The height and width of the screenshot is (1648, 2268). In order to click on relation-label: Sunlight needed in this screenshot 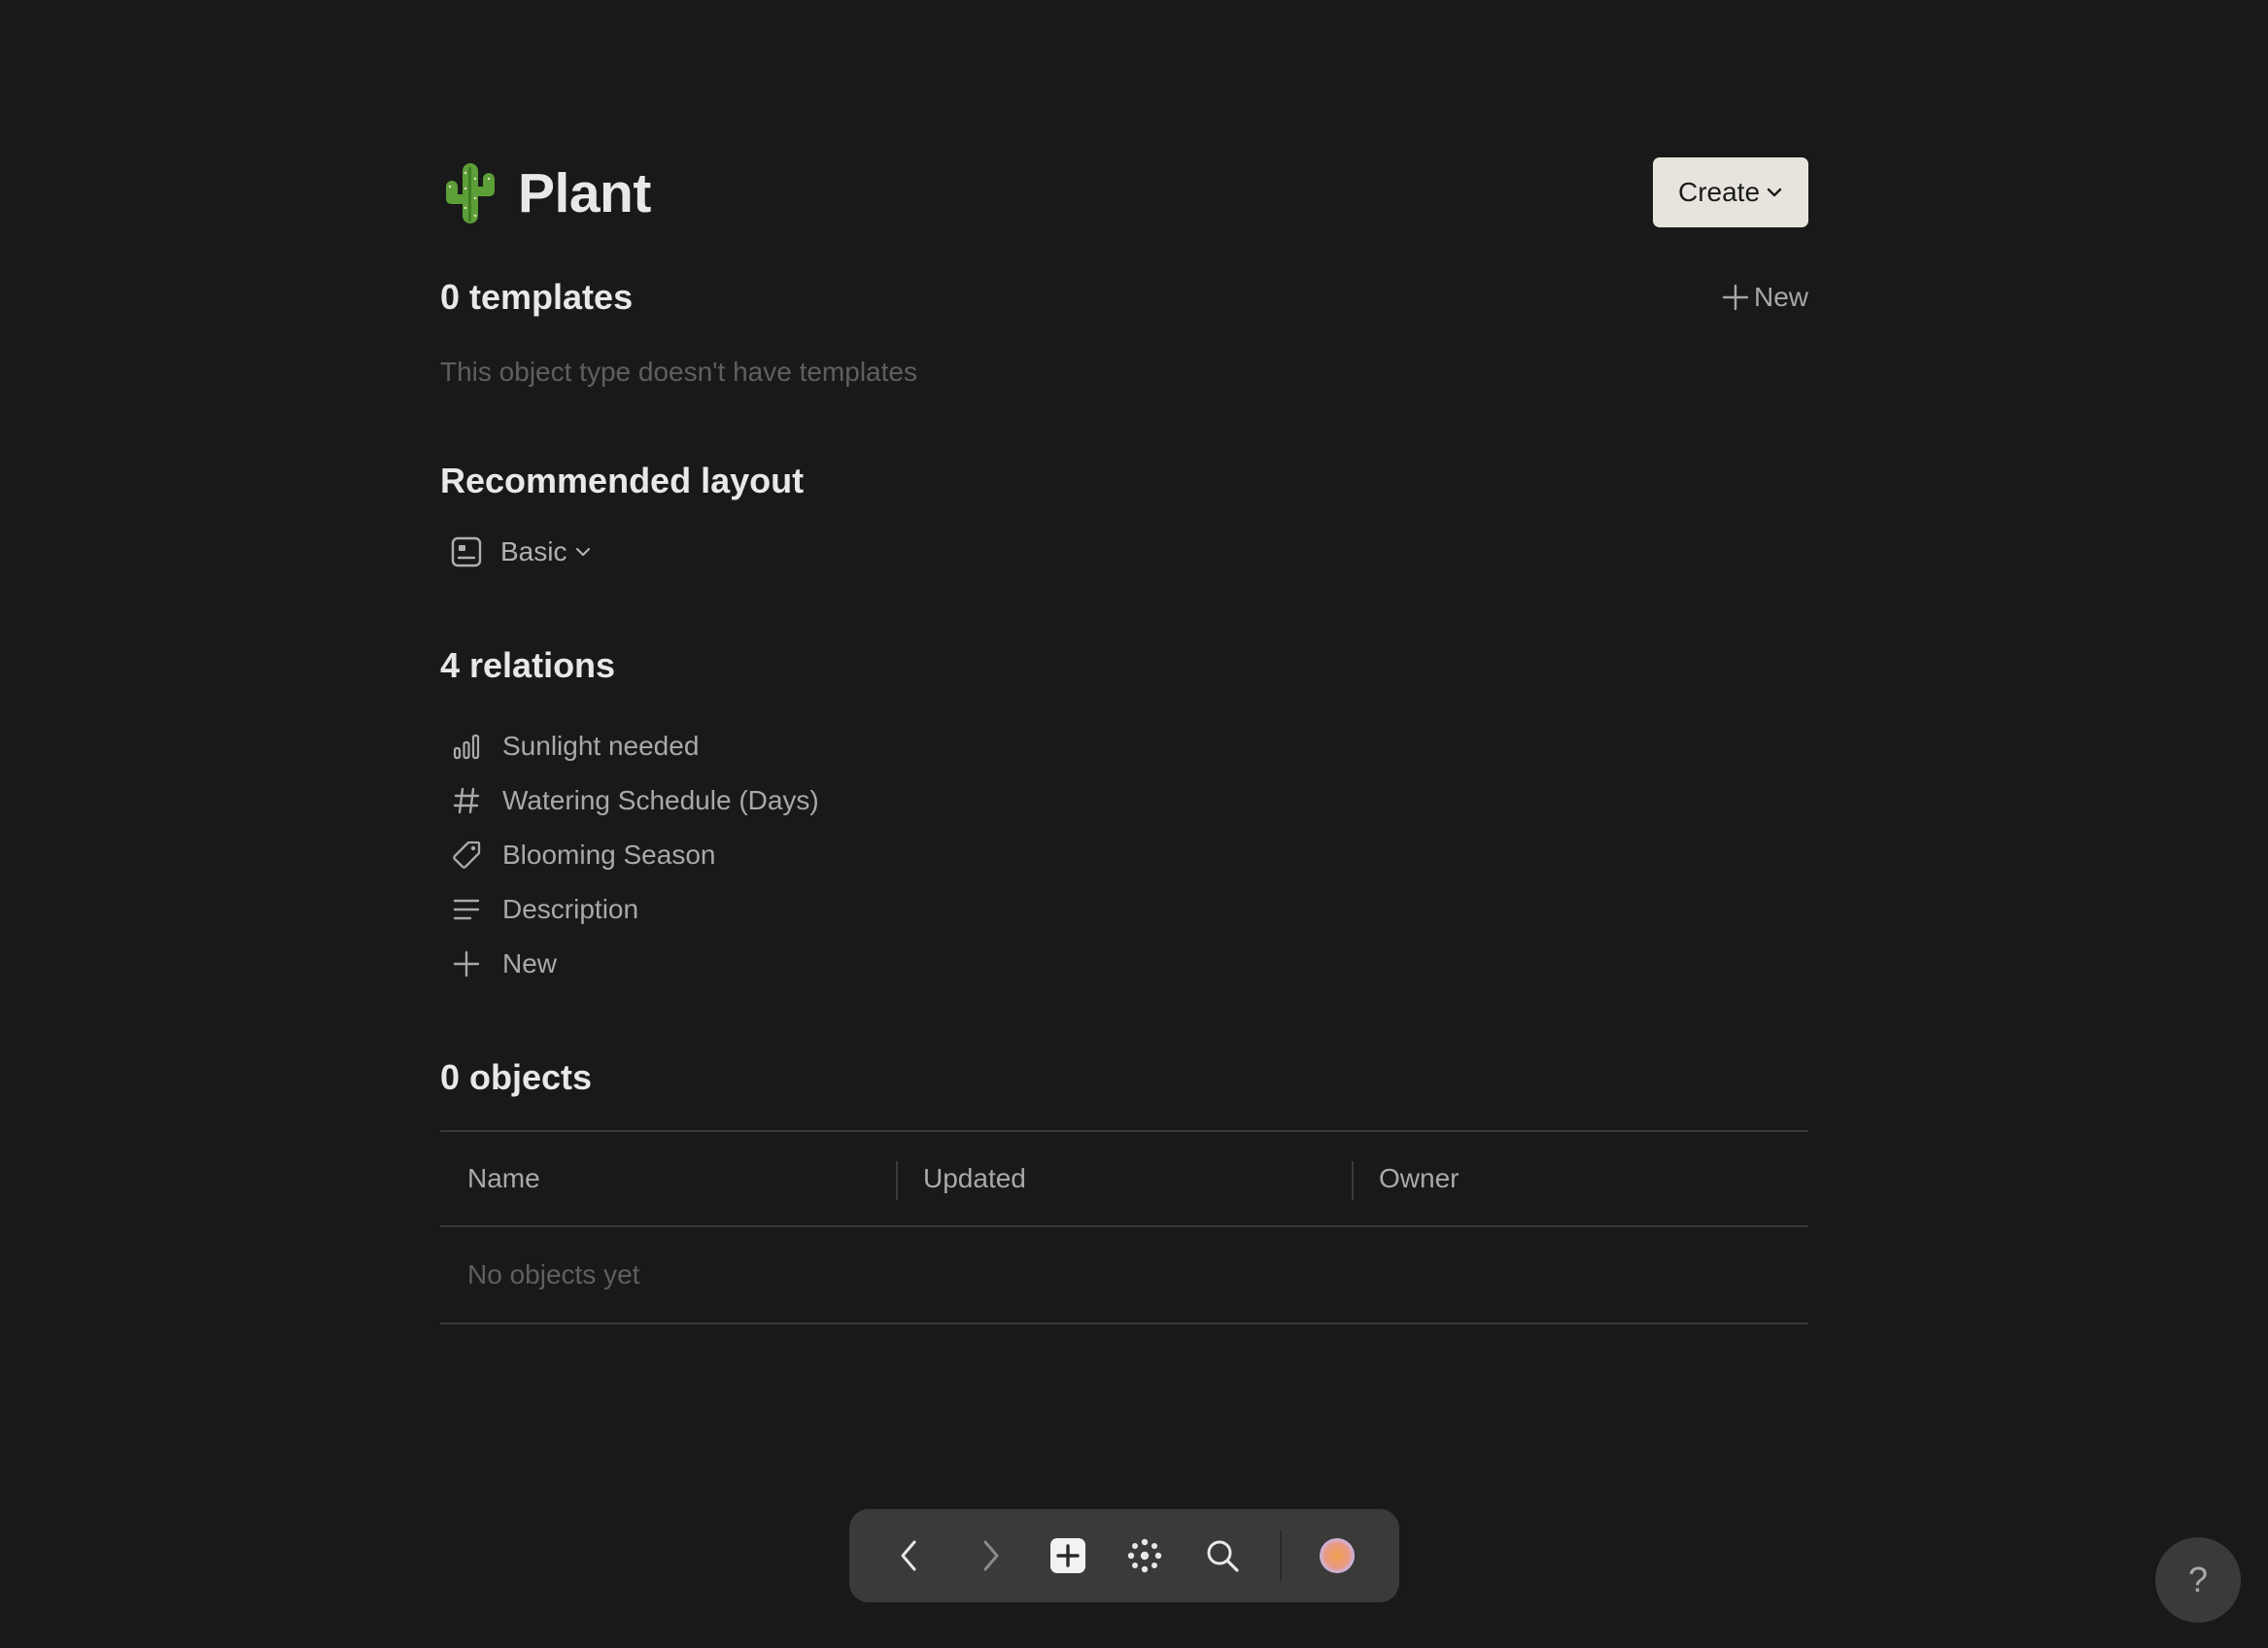, I will do `click(601, 746)`.